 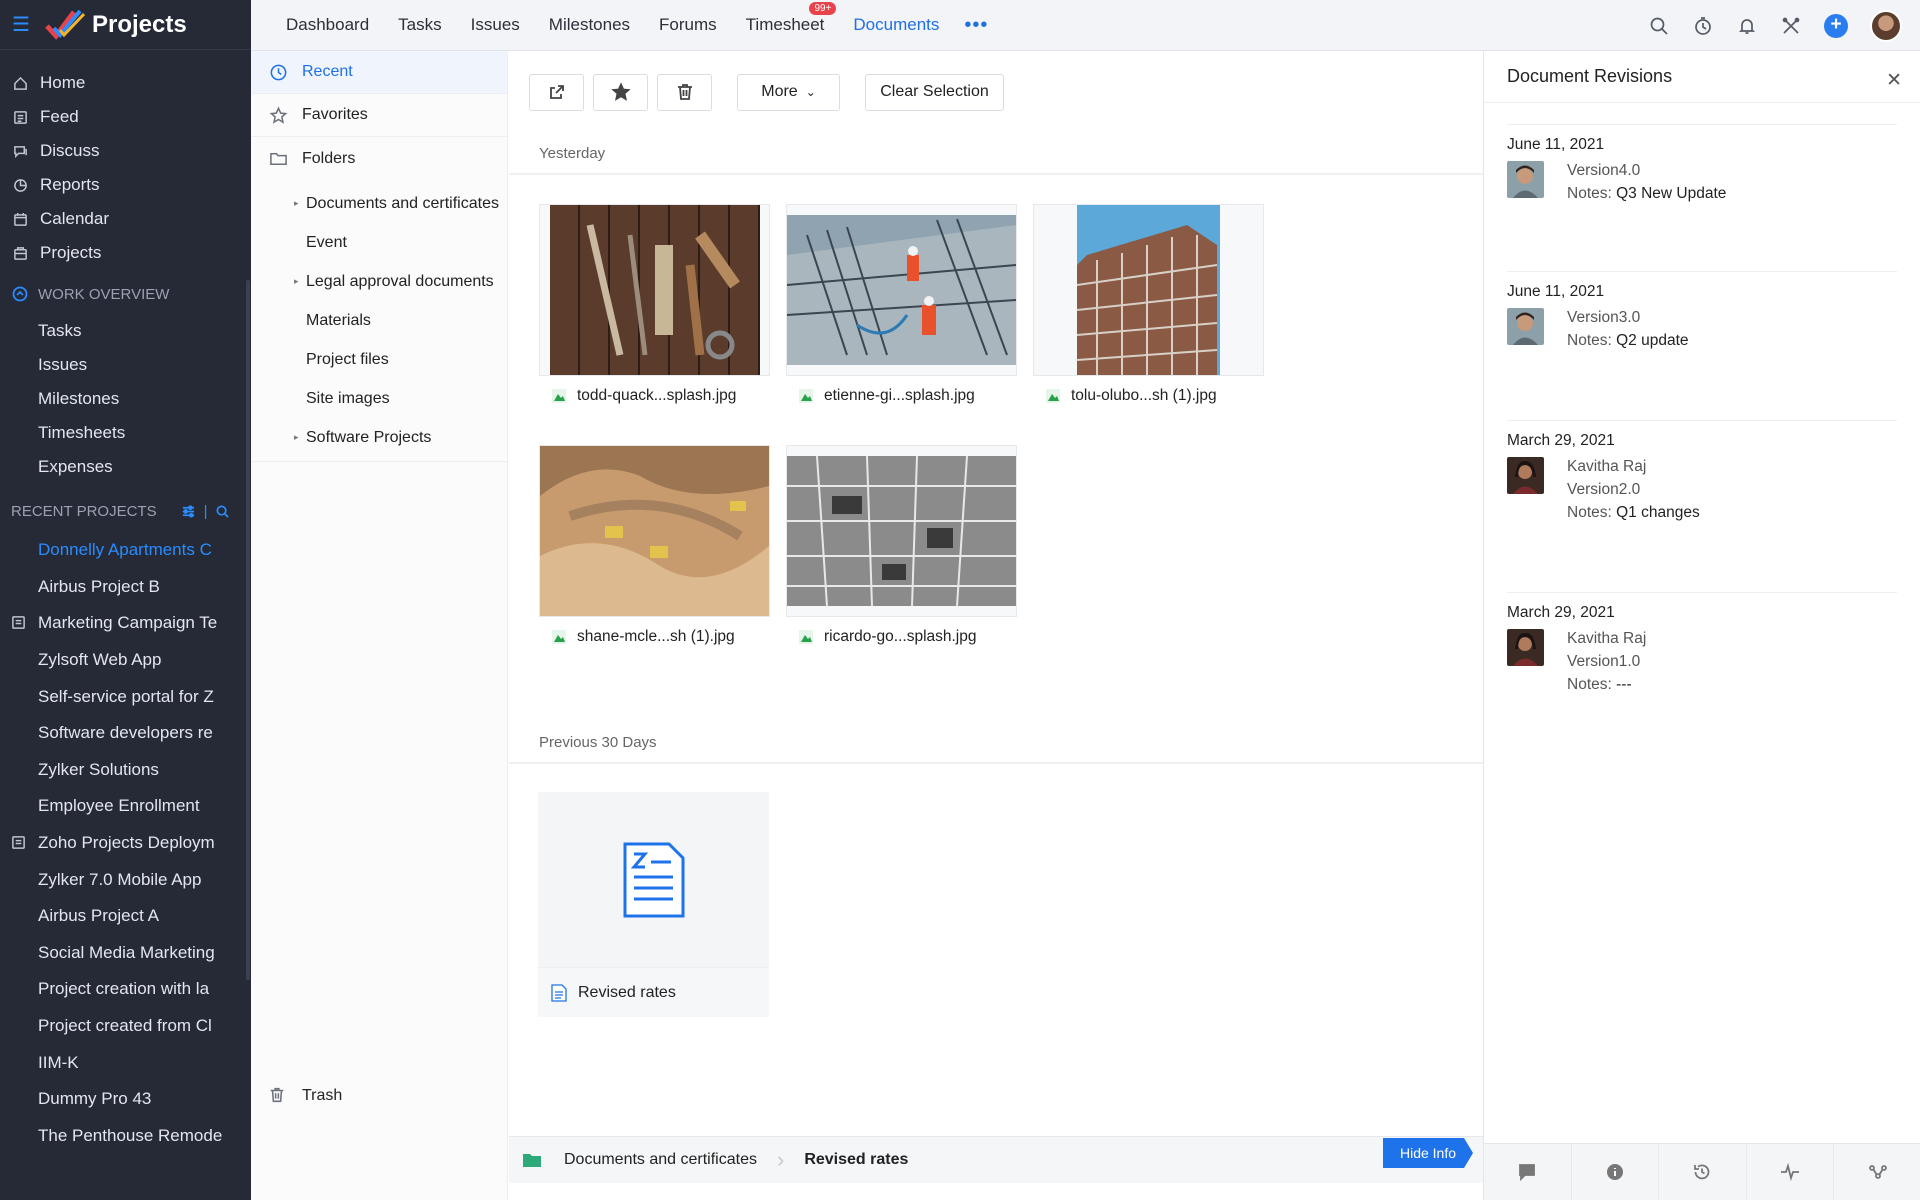 What do you see at coordinates (125, 331) in the screenshot?
I see `sidebar-item-tasks: Tasks` at bounding box center [125, 331].